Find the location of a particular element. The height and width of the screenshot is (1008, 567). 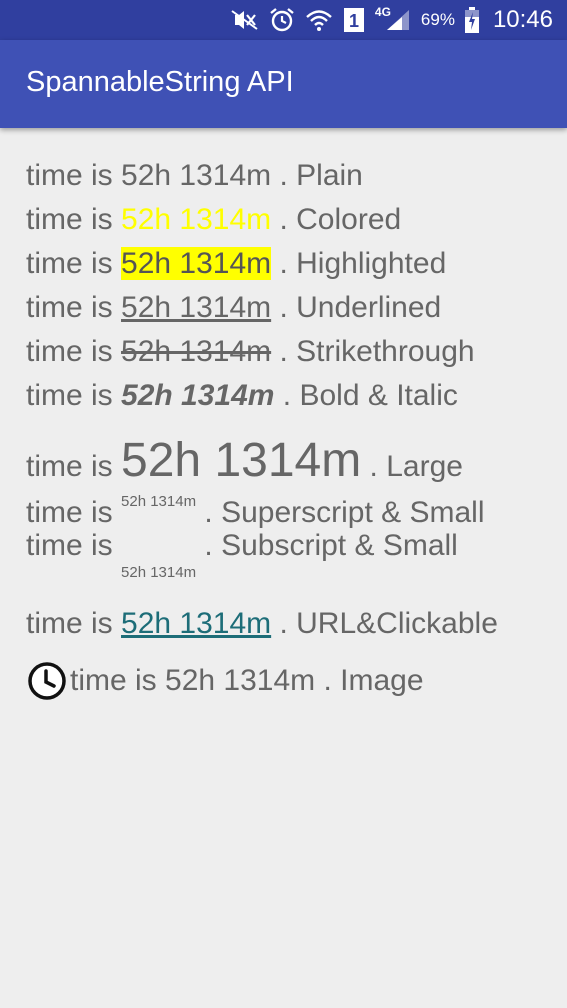

span-highlighted: 52h 1314m is located at coordinates (196, 263).